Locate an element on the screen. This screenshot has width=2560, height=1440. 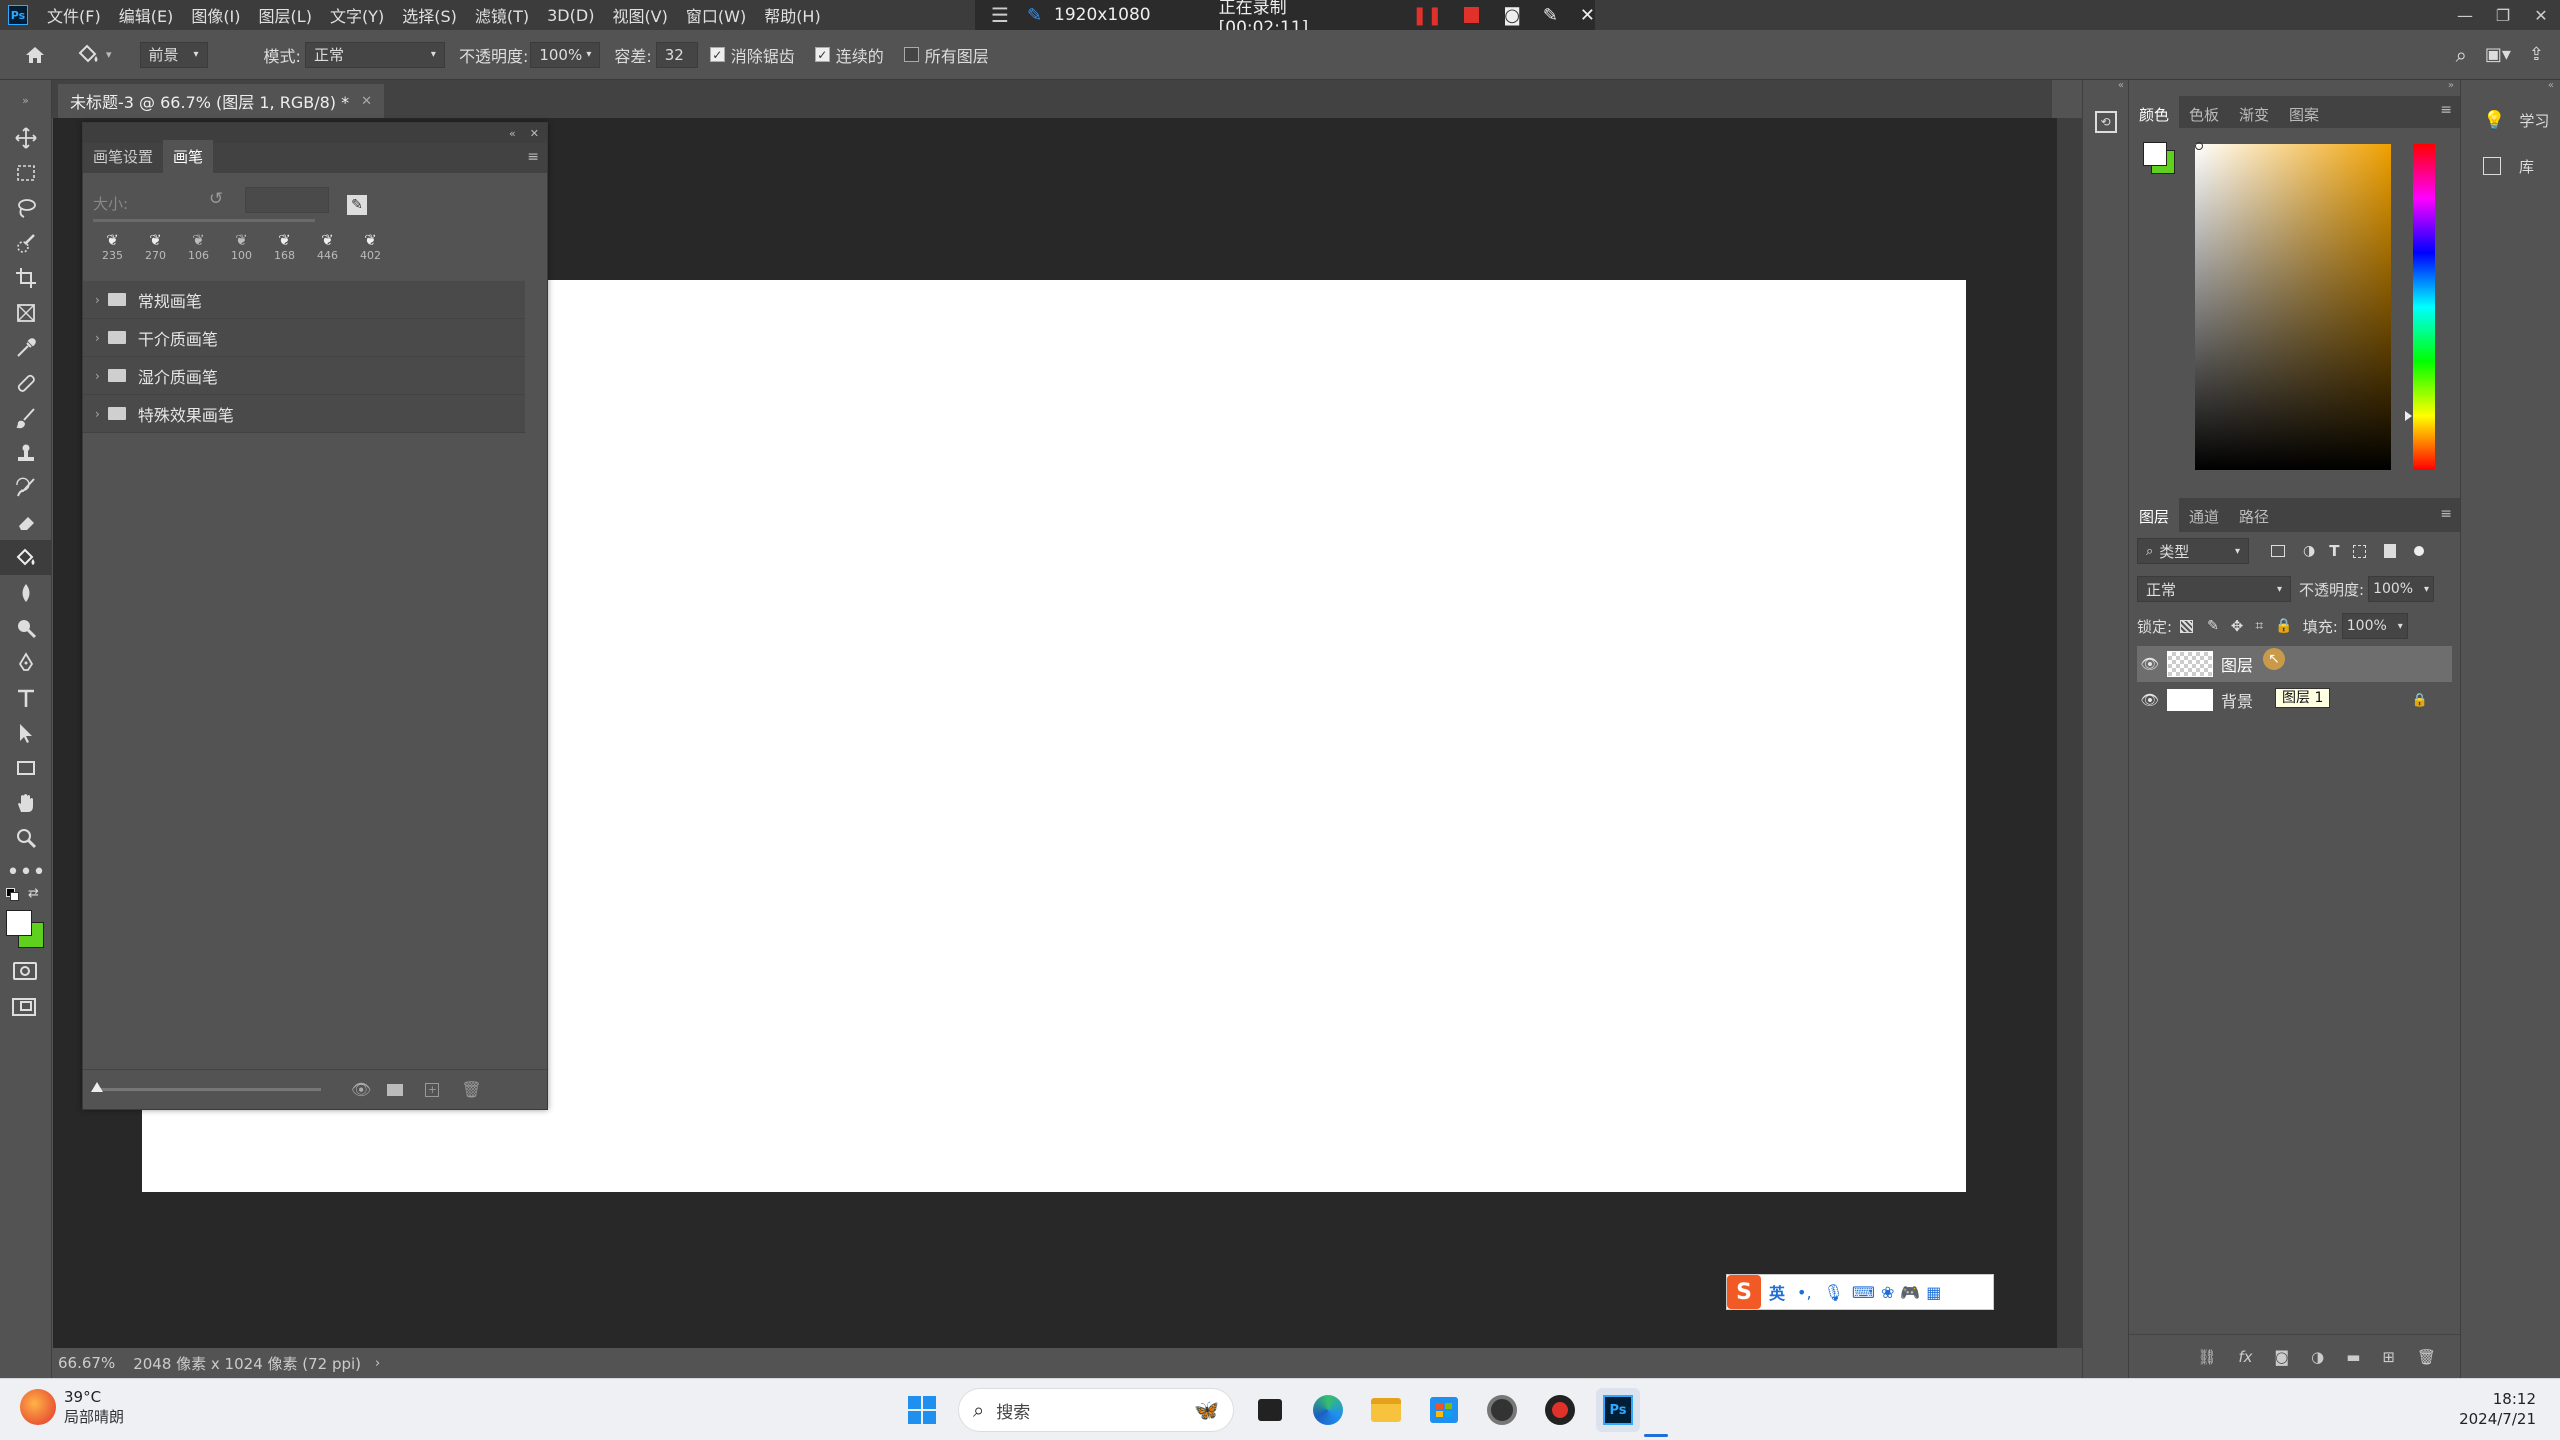
contiguous-checkbox: ✓ is located at coordinates (822, 54).